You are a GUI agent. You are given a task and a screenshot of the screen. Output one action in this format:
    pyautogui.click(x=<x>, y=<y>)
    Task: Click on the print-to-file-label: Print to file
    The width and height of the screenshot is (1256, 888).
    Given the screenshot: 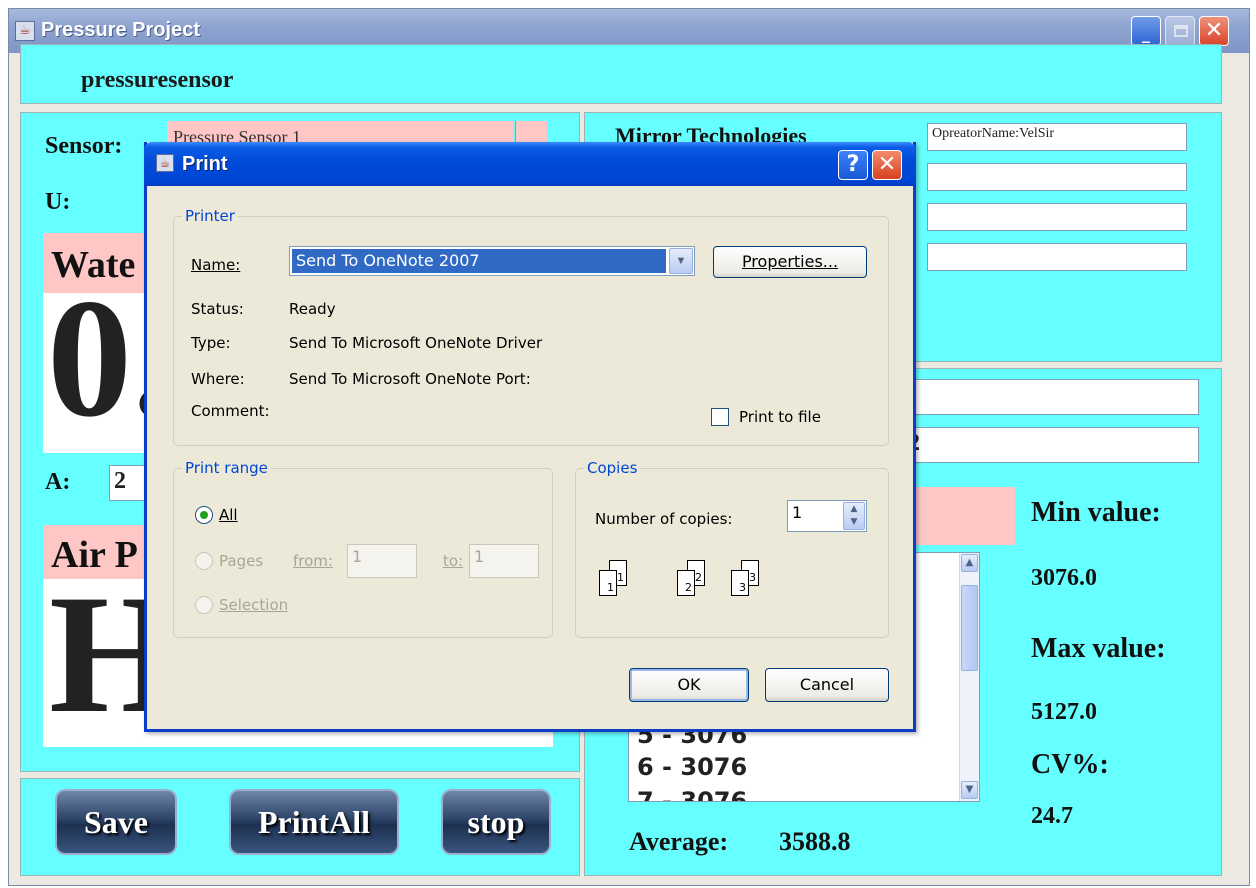 What is the action you would take?
    pyautogui.click(x=780, y=417)
    